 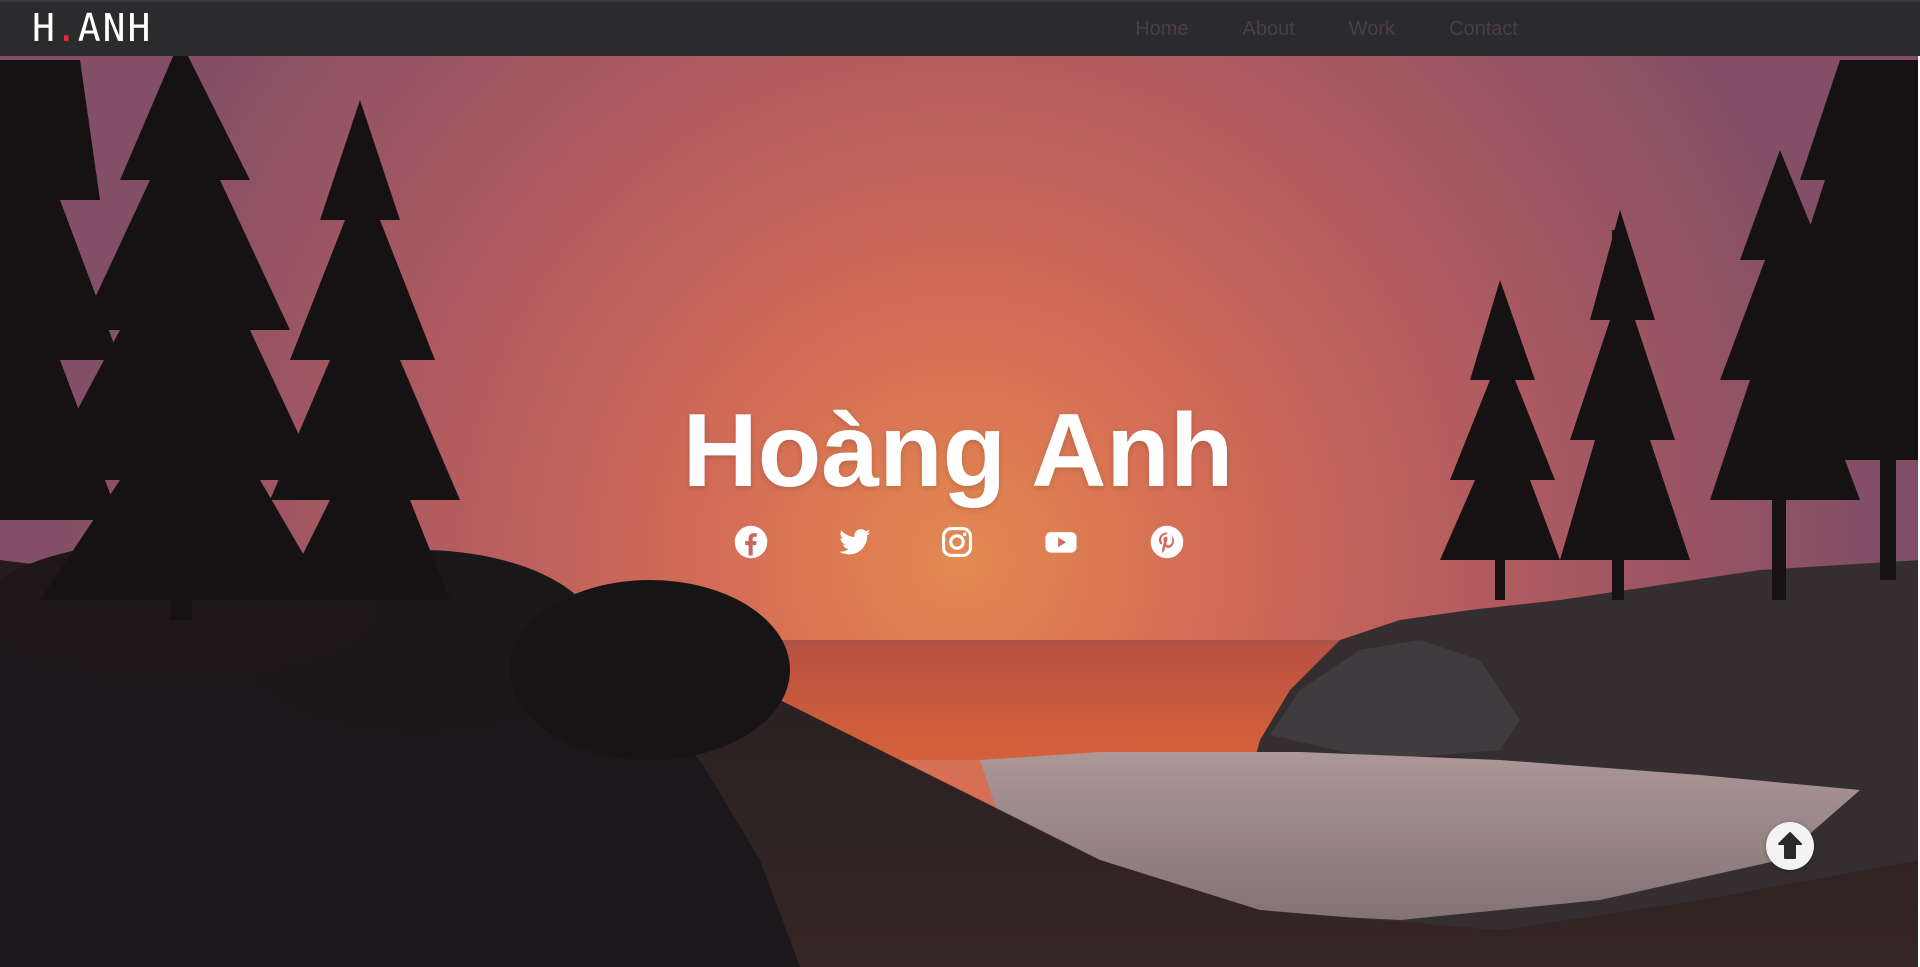 What do you see at coordinates (751, 542) in the screenshot?
I see `facebook-icon` at bounding box center [751, 542].